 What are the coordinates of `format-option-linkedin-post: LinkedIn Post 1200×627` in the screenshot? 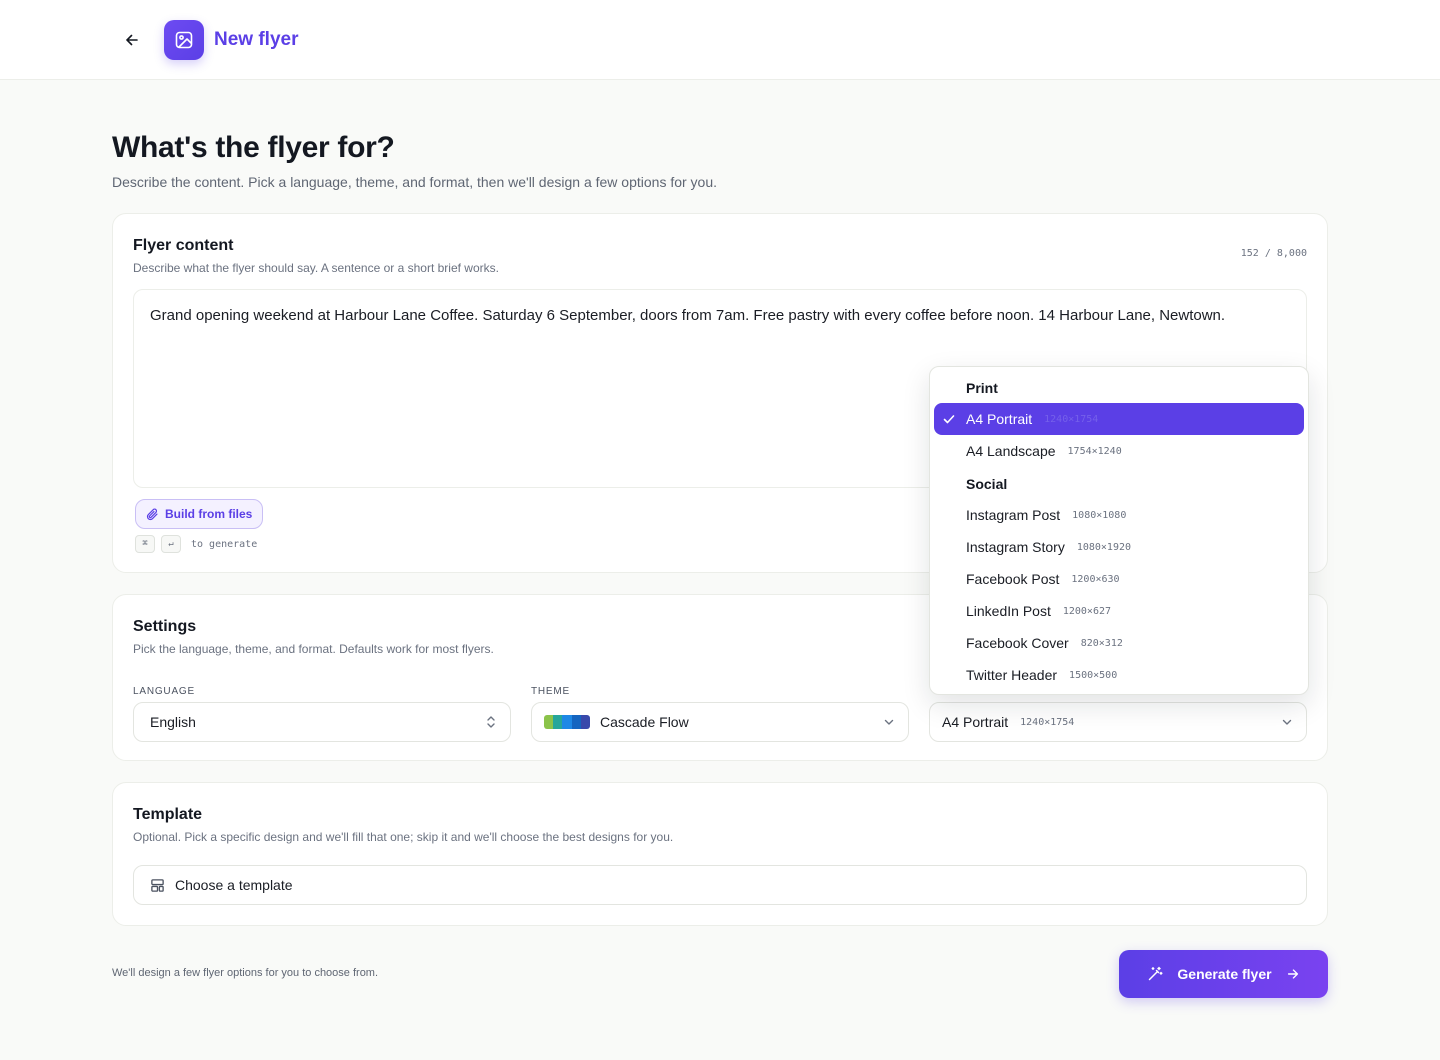 It's located at (1119, 611).